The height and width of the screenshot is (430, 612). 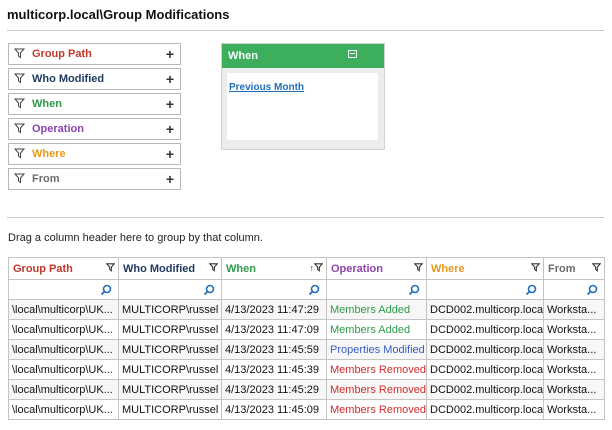 I want to click on filter-item-where: Where +, so click(x=94, y=154).